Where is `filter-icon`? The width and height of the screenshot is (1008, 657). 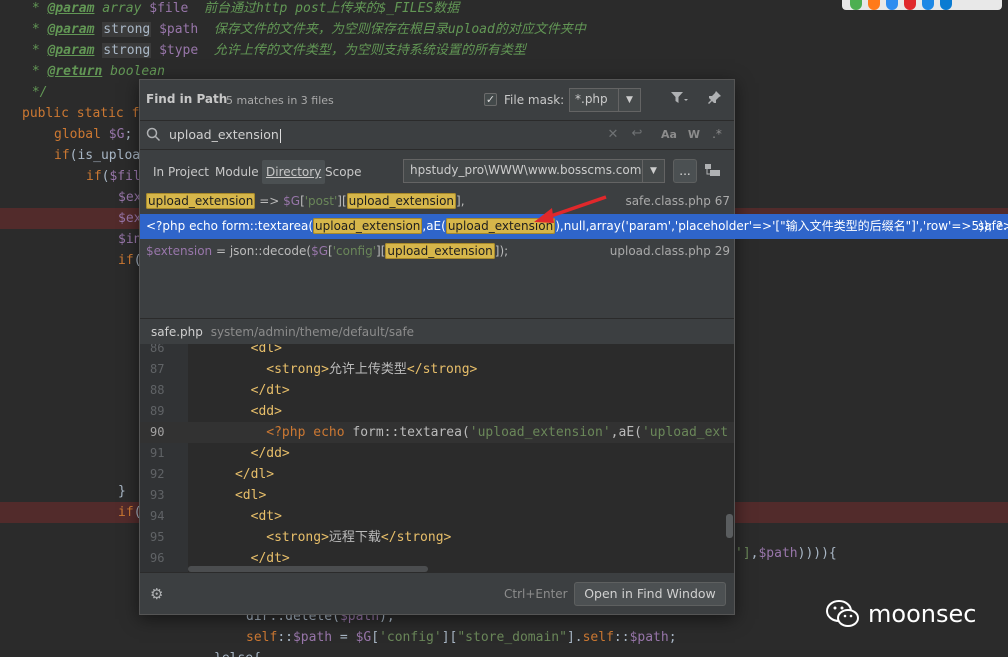 filter-icon is located at coordinates (679, 100).